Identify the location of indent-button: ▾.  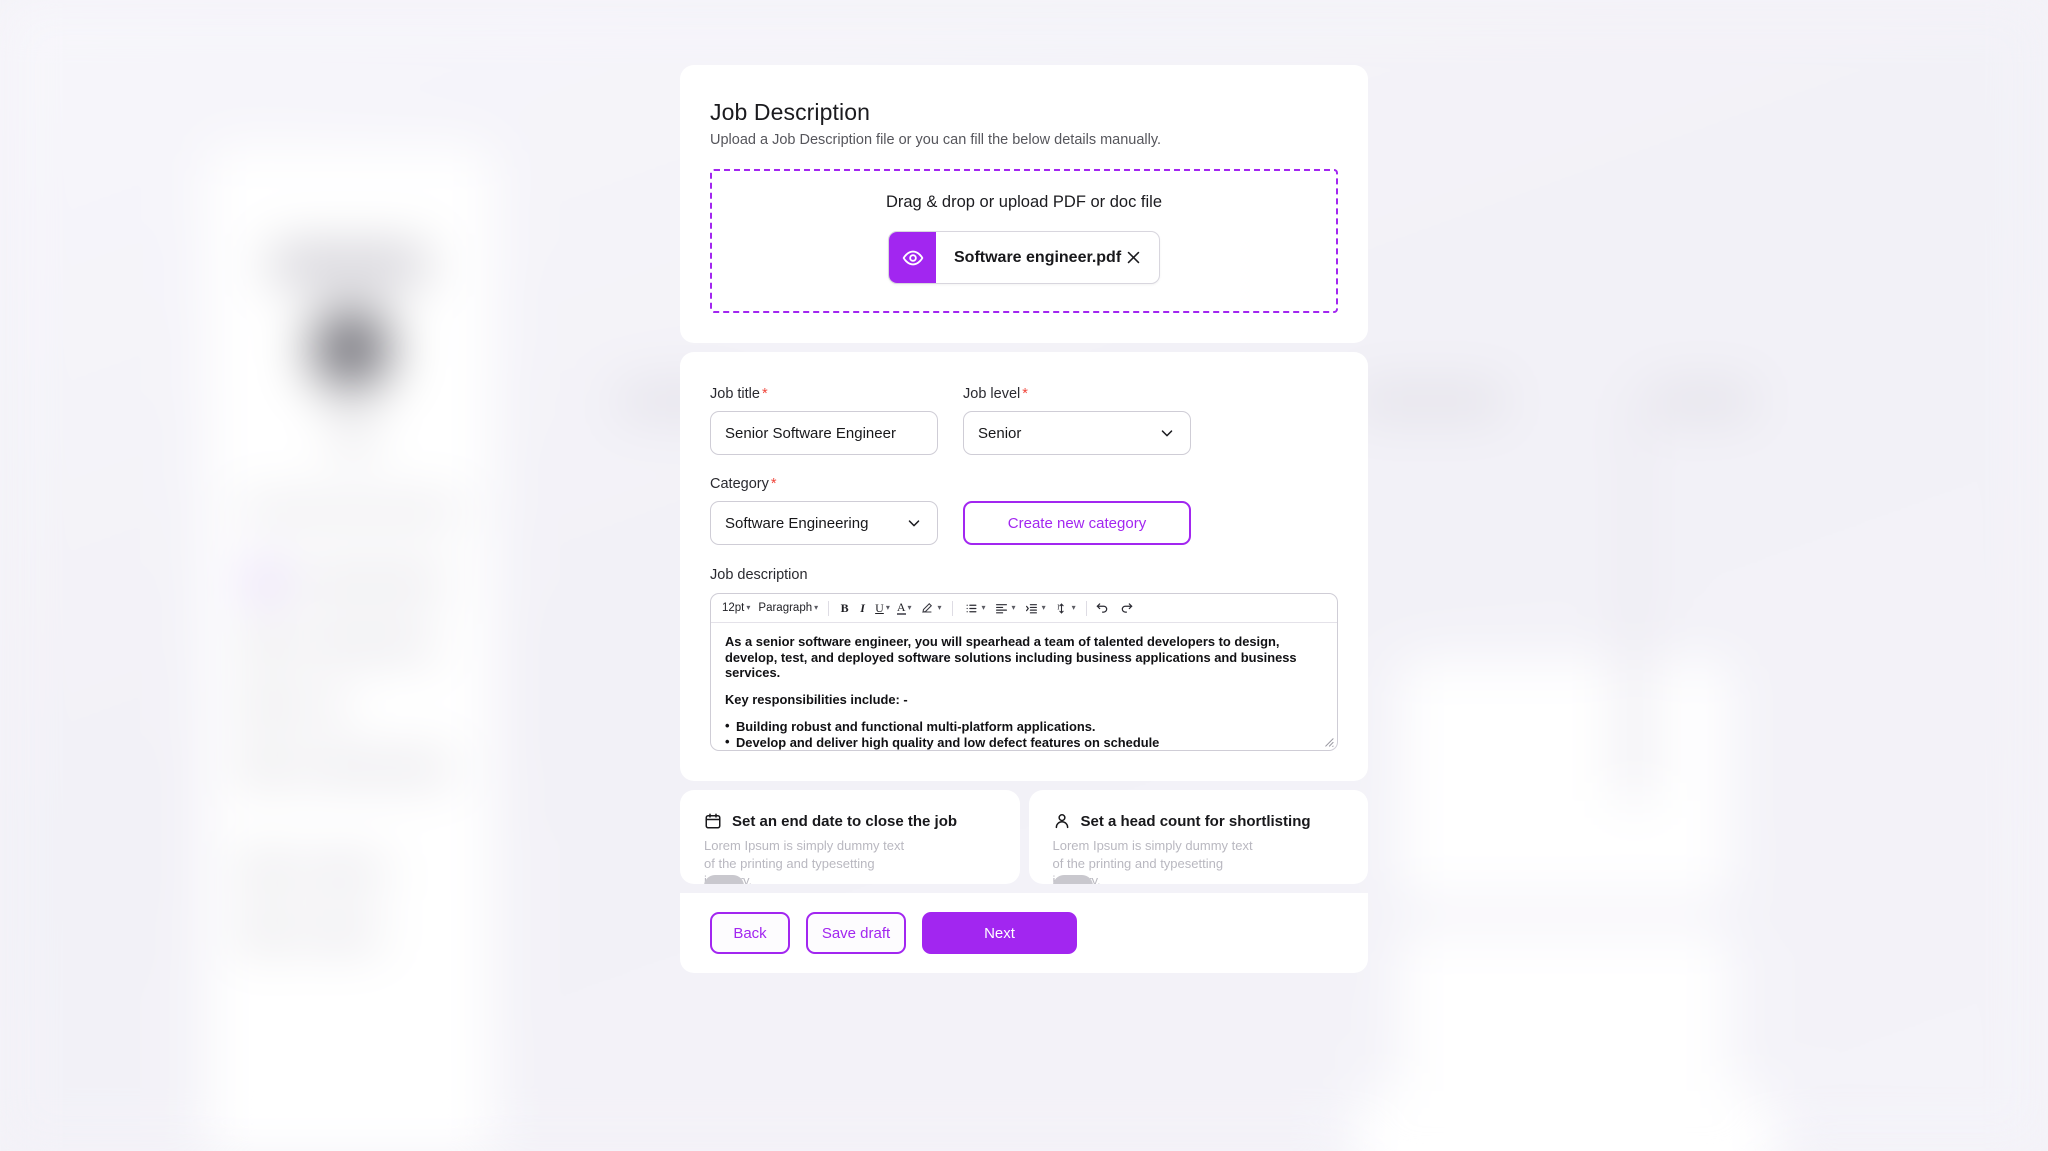
(1034, 608).